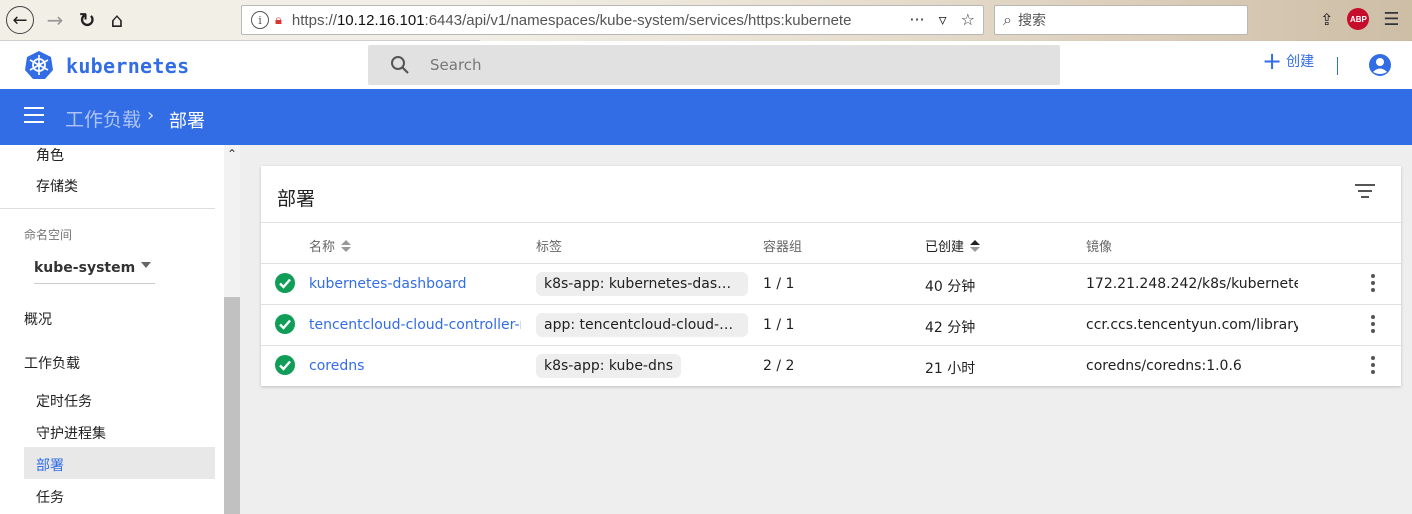 This screenshot has height=514, width=1412. Describe the element at coordinates (1337, 66) in the screenshot. I see `header-divider` at that location.